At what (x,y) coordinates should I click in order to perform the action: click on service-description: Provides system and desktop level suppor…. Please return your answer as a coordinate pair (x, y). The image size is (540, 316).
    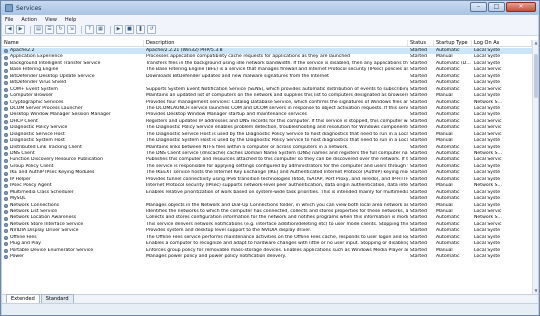
    Looking at the image, I should click on (229, 231).